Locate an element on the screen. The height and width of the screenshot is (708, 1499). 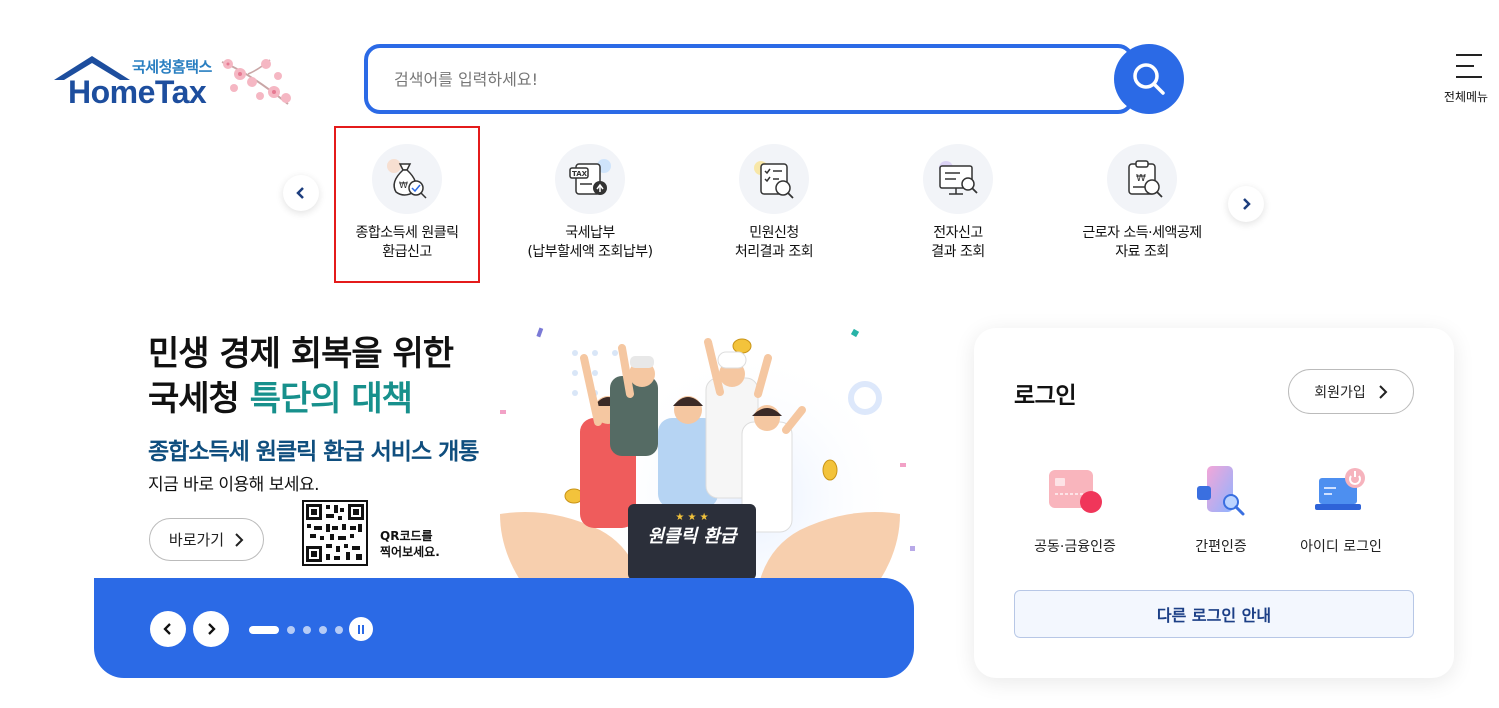
quick-menu-label-line2: 처리결과 조회 is located at coordinates (774, 252).